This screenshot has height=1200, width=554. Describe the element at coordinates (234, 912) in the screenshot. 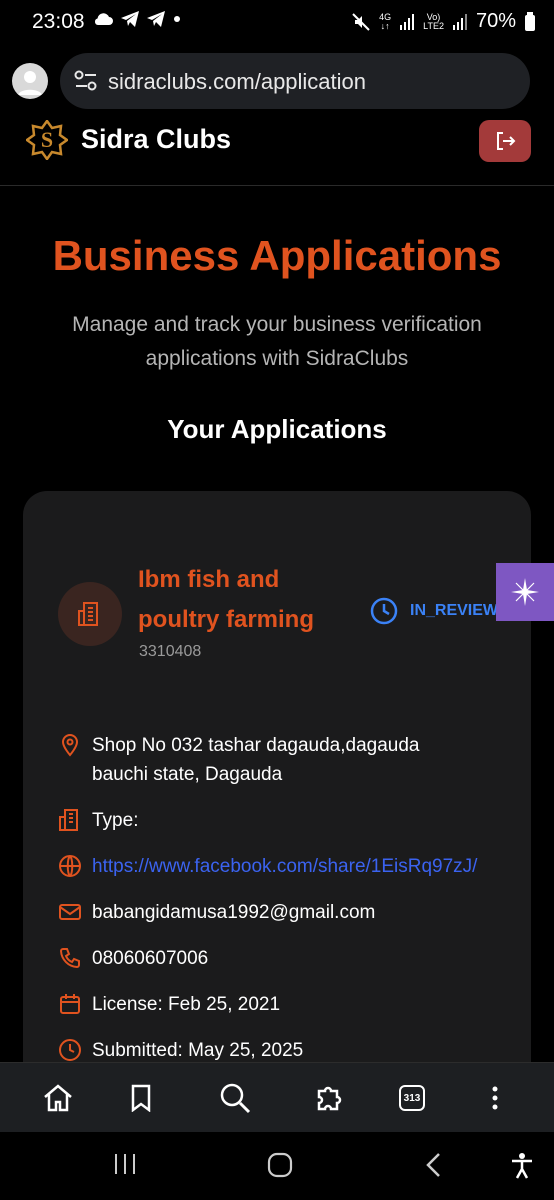

I see `email-text: babangidamusa1992@gmail.com` at that location.